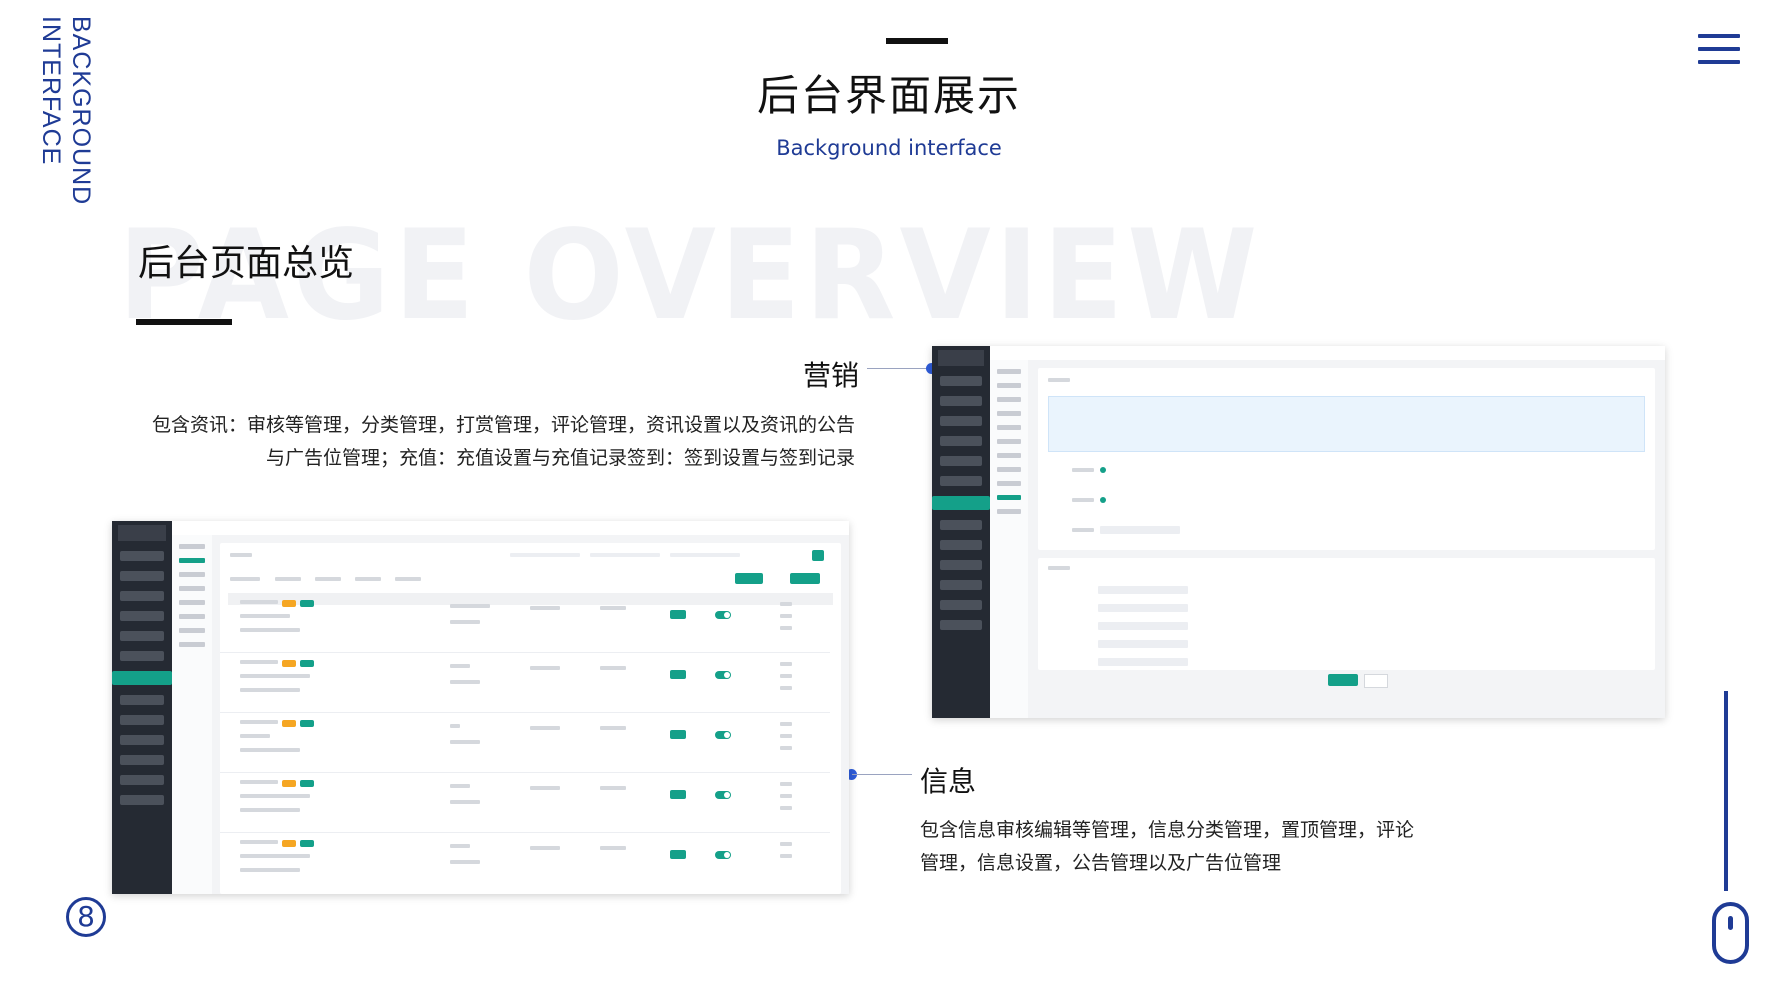 This screenshot has width=1778, height=1000. Describe the element at coordinates (184, 322) in the screenshot. I see `overview-underline` at that location.